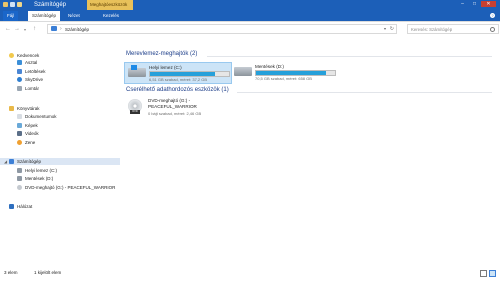 Image resolution: width=500 pixels, height=281 pixels. I want to click on search-input: Keresés: Számítógép, so click(453, 29).